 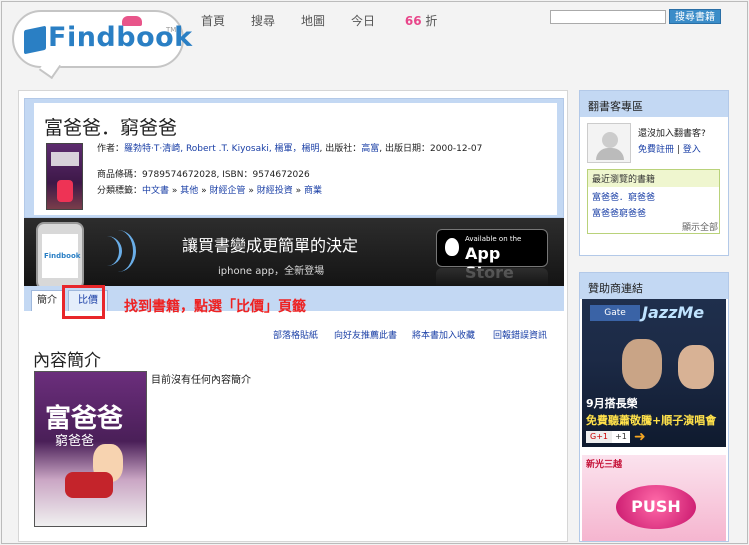 What do you see at coordinates (612, 403) in the screenshot?
I see `ad-line-1: 9月搭長榮` at bounding box center [612, 403].